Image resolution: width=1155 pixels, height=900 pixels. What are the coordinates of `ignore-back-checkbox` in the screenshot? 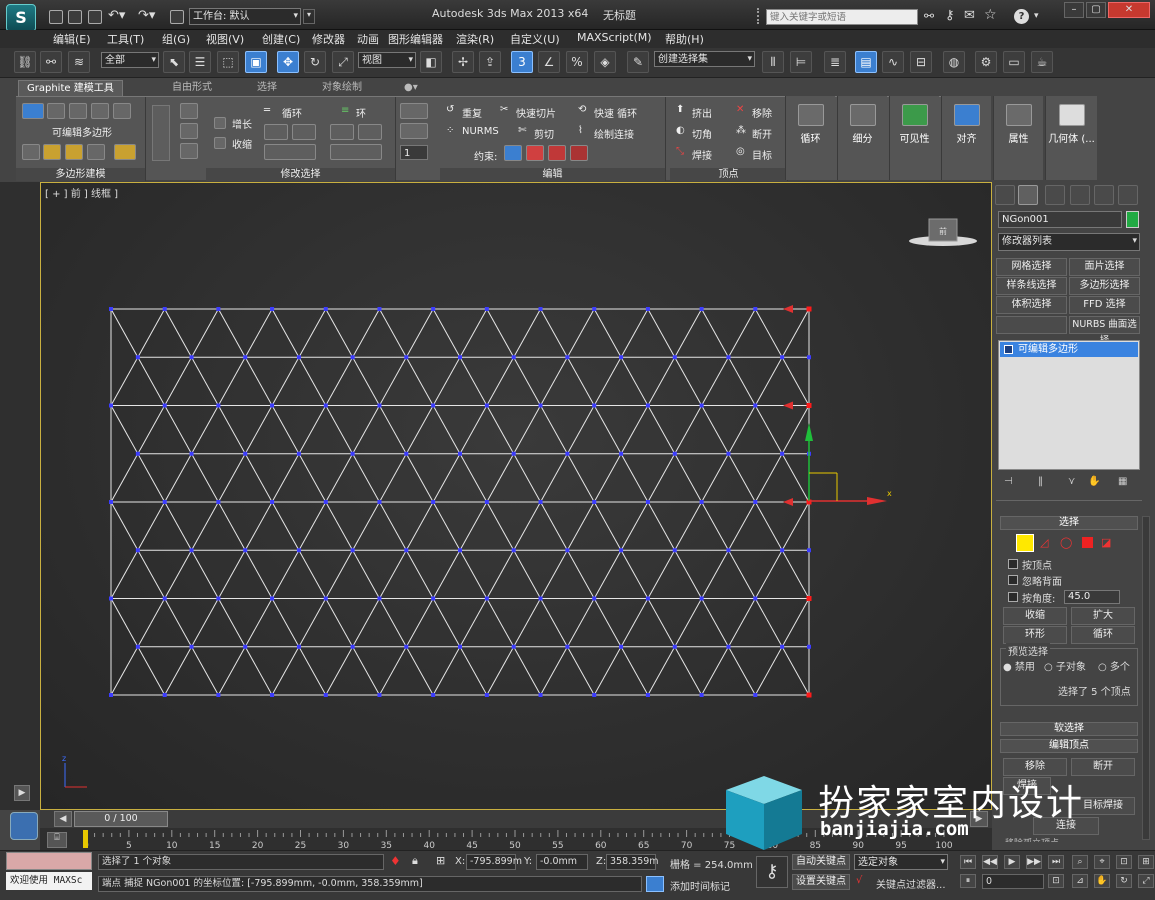 It's located at (1013, 580).